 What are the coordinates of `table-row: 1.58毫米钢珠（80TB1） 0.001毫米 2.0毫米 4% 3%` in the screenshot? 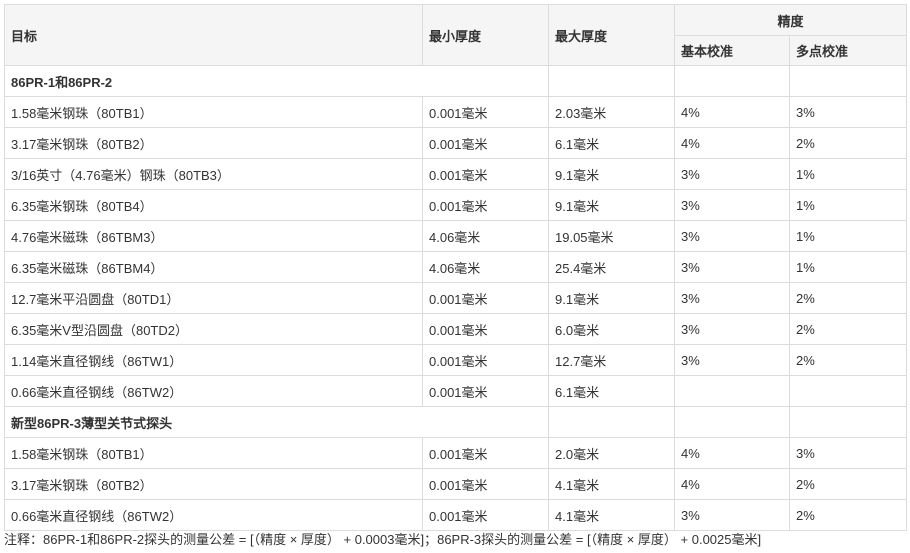 It's located at (456, 453).